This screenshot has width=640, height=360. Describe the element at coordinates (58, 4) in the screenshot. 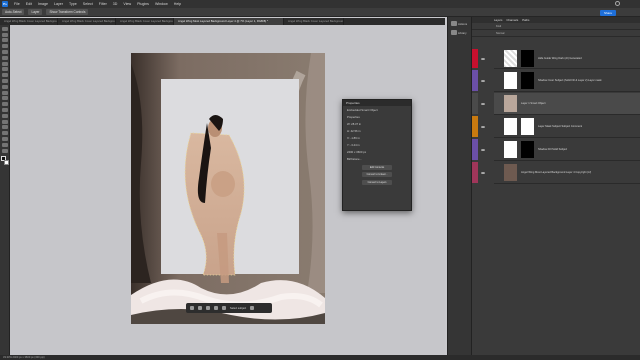

I see `menu-layer: Layer` at that location.